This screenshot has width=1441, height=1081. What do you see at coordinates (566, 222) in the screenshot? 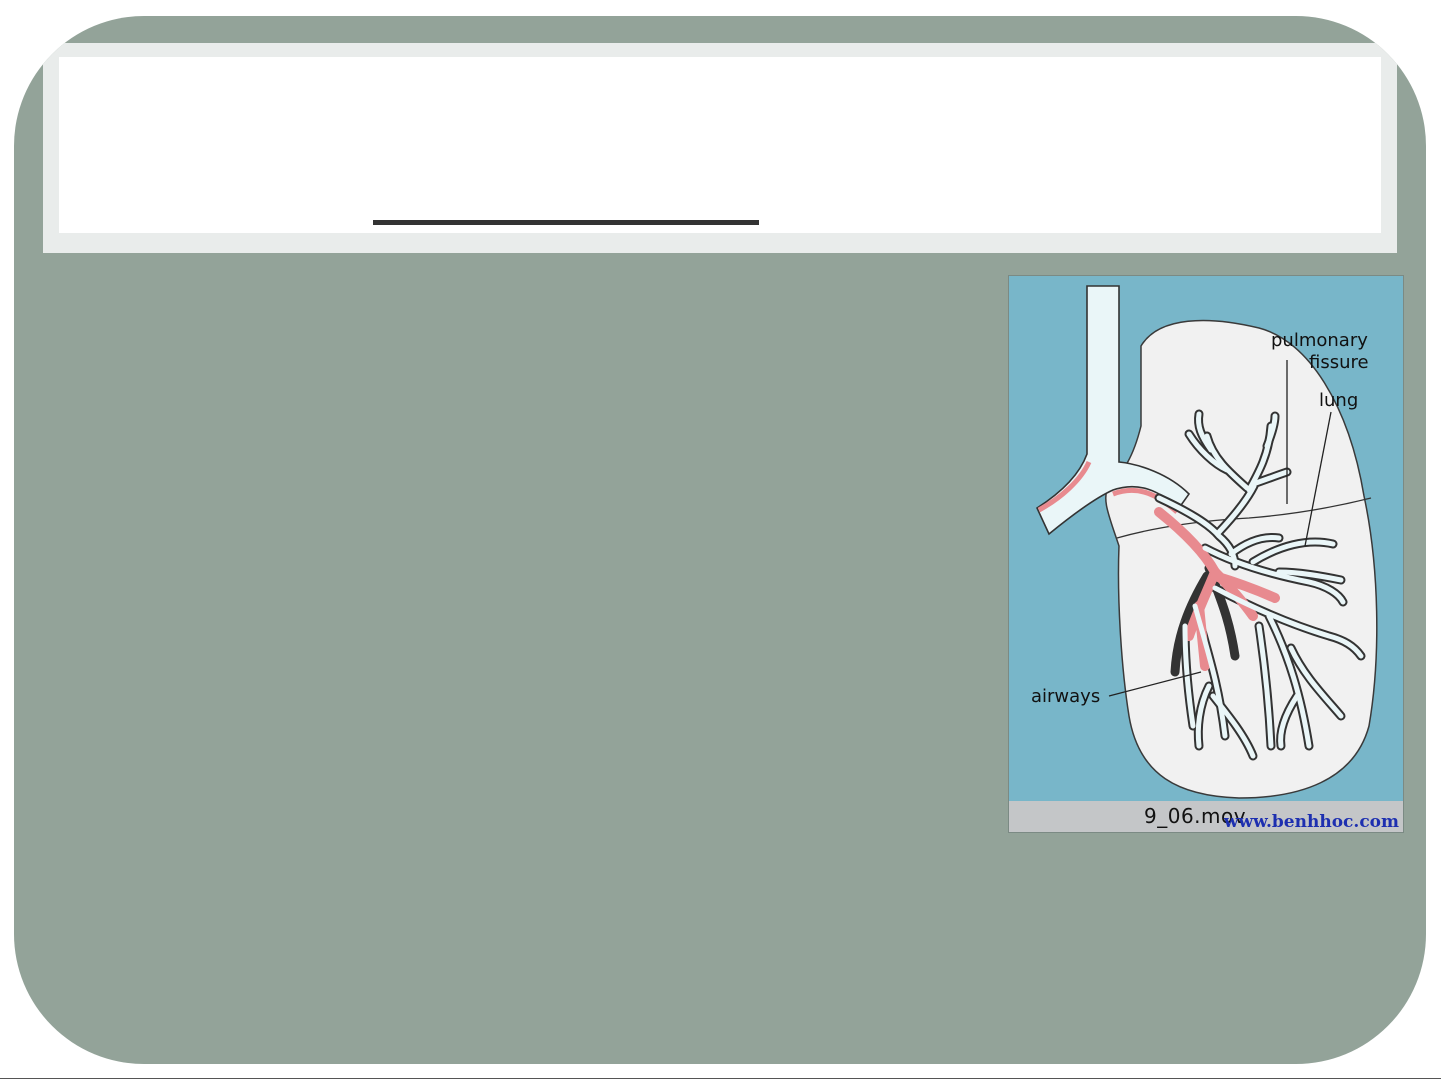
I see `title-underline` at bounding box center [566, 222].